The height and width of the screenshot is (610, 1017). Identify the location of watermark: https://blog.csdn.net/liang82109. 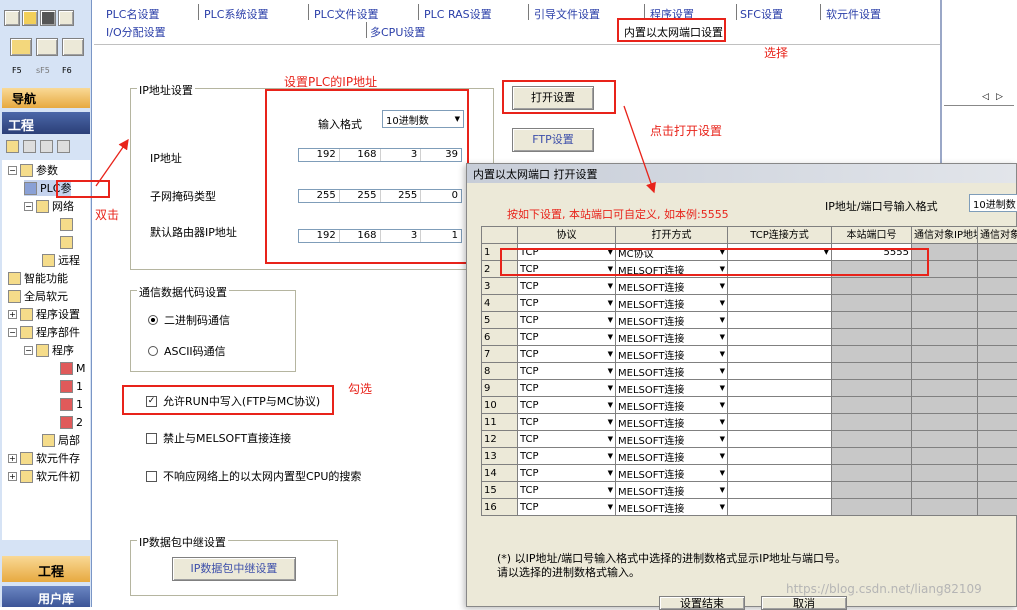
(884, 589).